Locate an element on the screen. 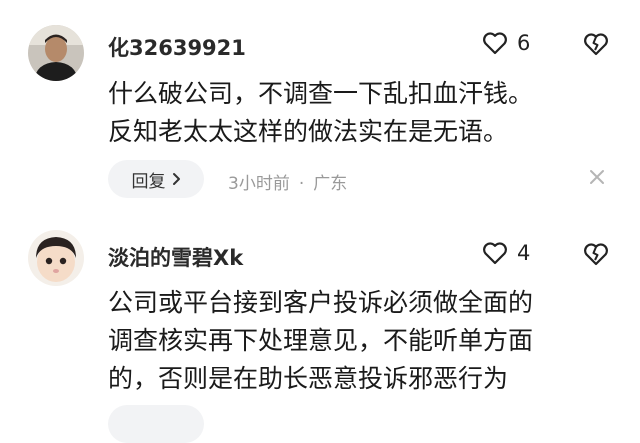  reply-button is located at coordinates (156, 424).